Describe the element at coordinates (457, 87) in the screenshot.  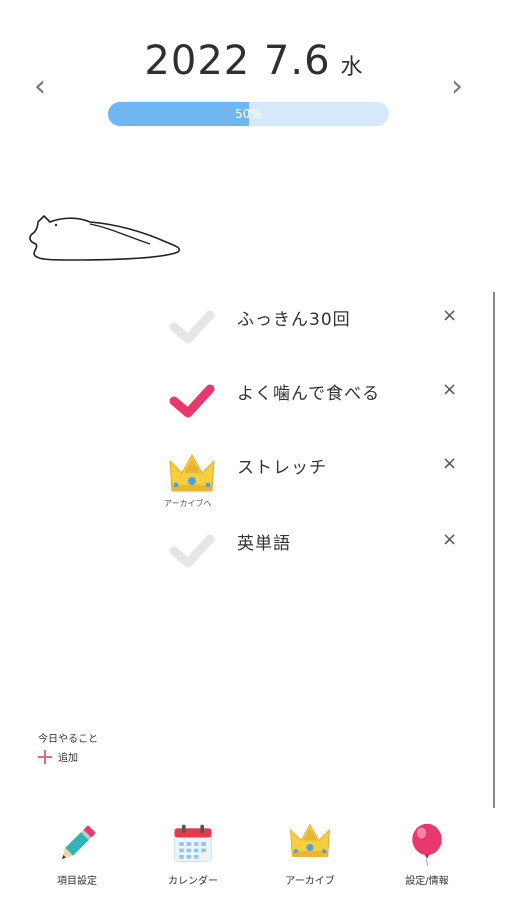
I see `chevron-right-icon: ›` at that location.